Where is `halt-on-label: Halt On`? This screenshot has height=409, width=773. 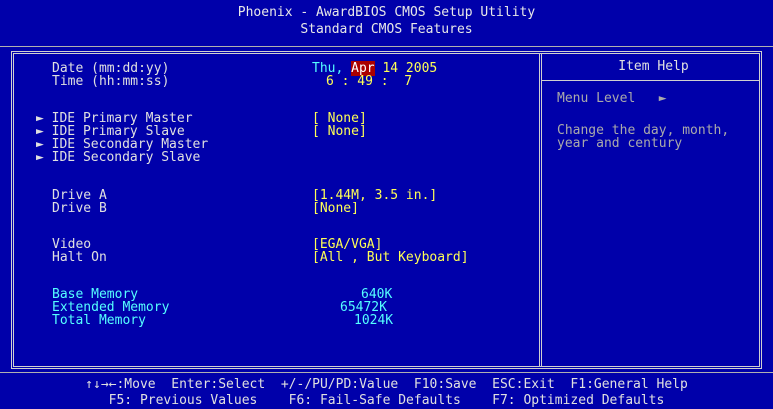 halt-on-label: Halt On is located at coordinates (79, 257).